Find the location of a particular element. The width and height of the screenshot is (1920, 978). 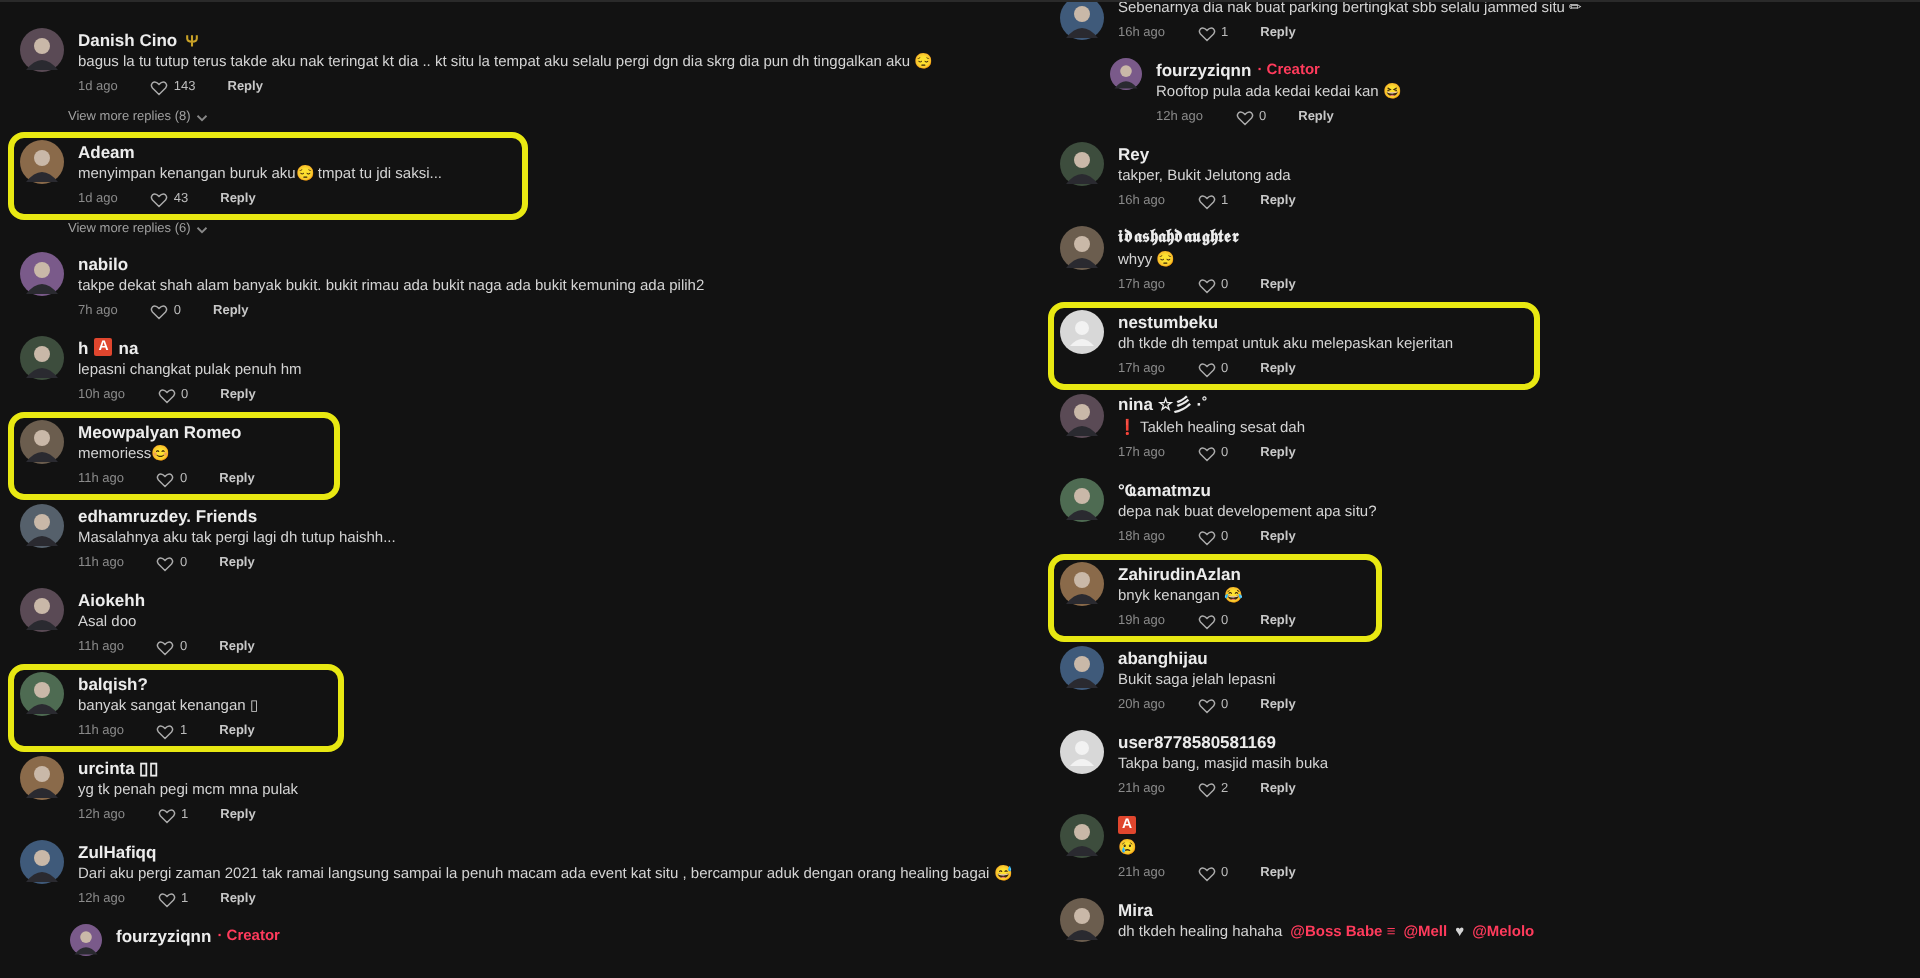

username: edhamruzdey. Friends is located at coordinates (168, 515).